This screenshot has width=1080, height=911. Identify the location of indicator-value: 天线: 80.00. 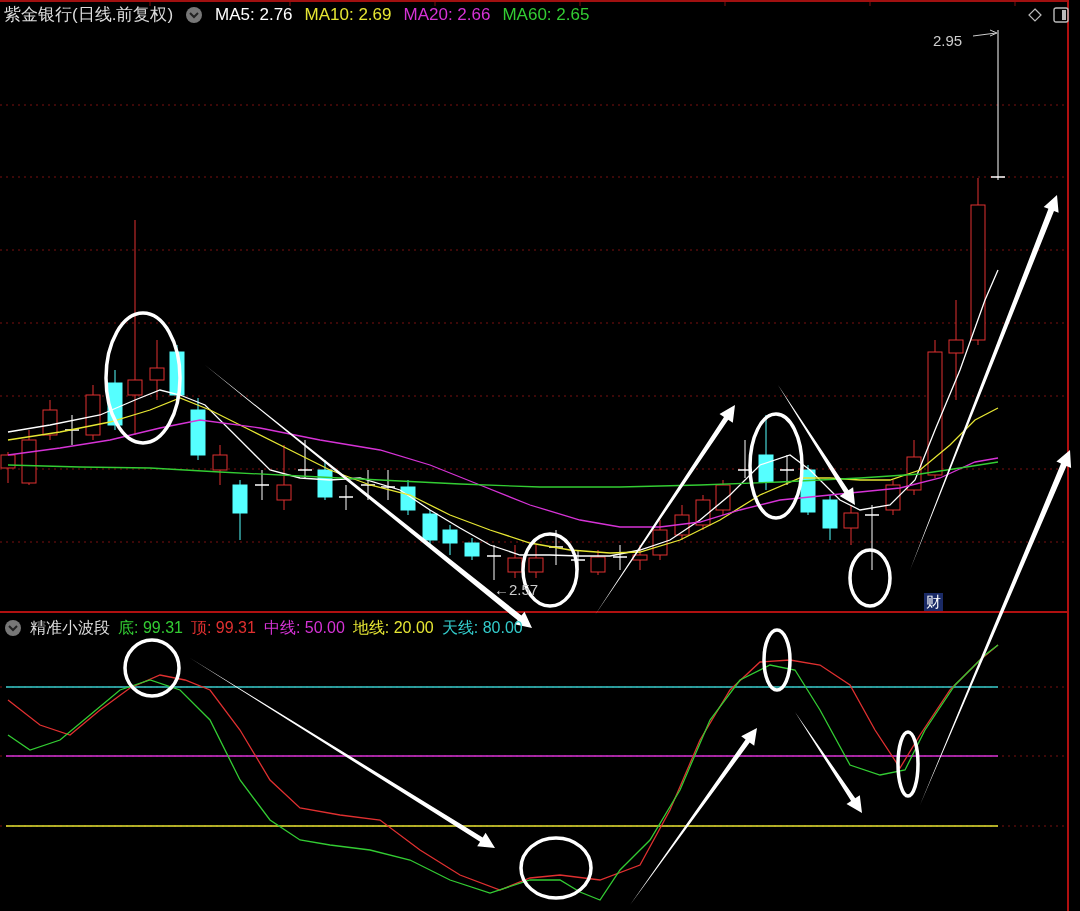
(482, 628).